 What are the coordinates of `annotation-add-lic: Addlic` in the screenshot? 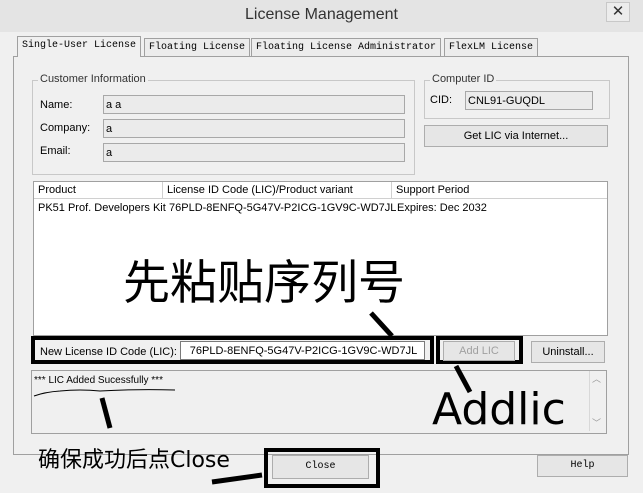 It's located at (499, 409).